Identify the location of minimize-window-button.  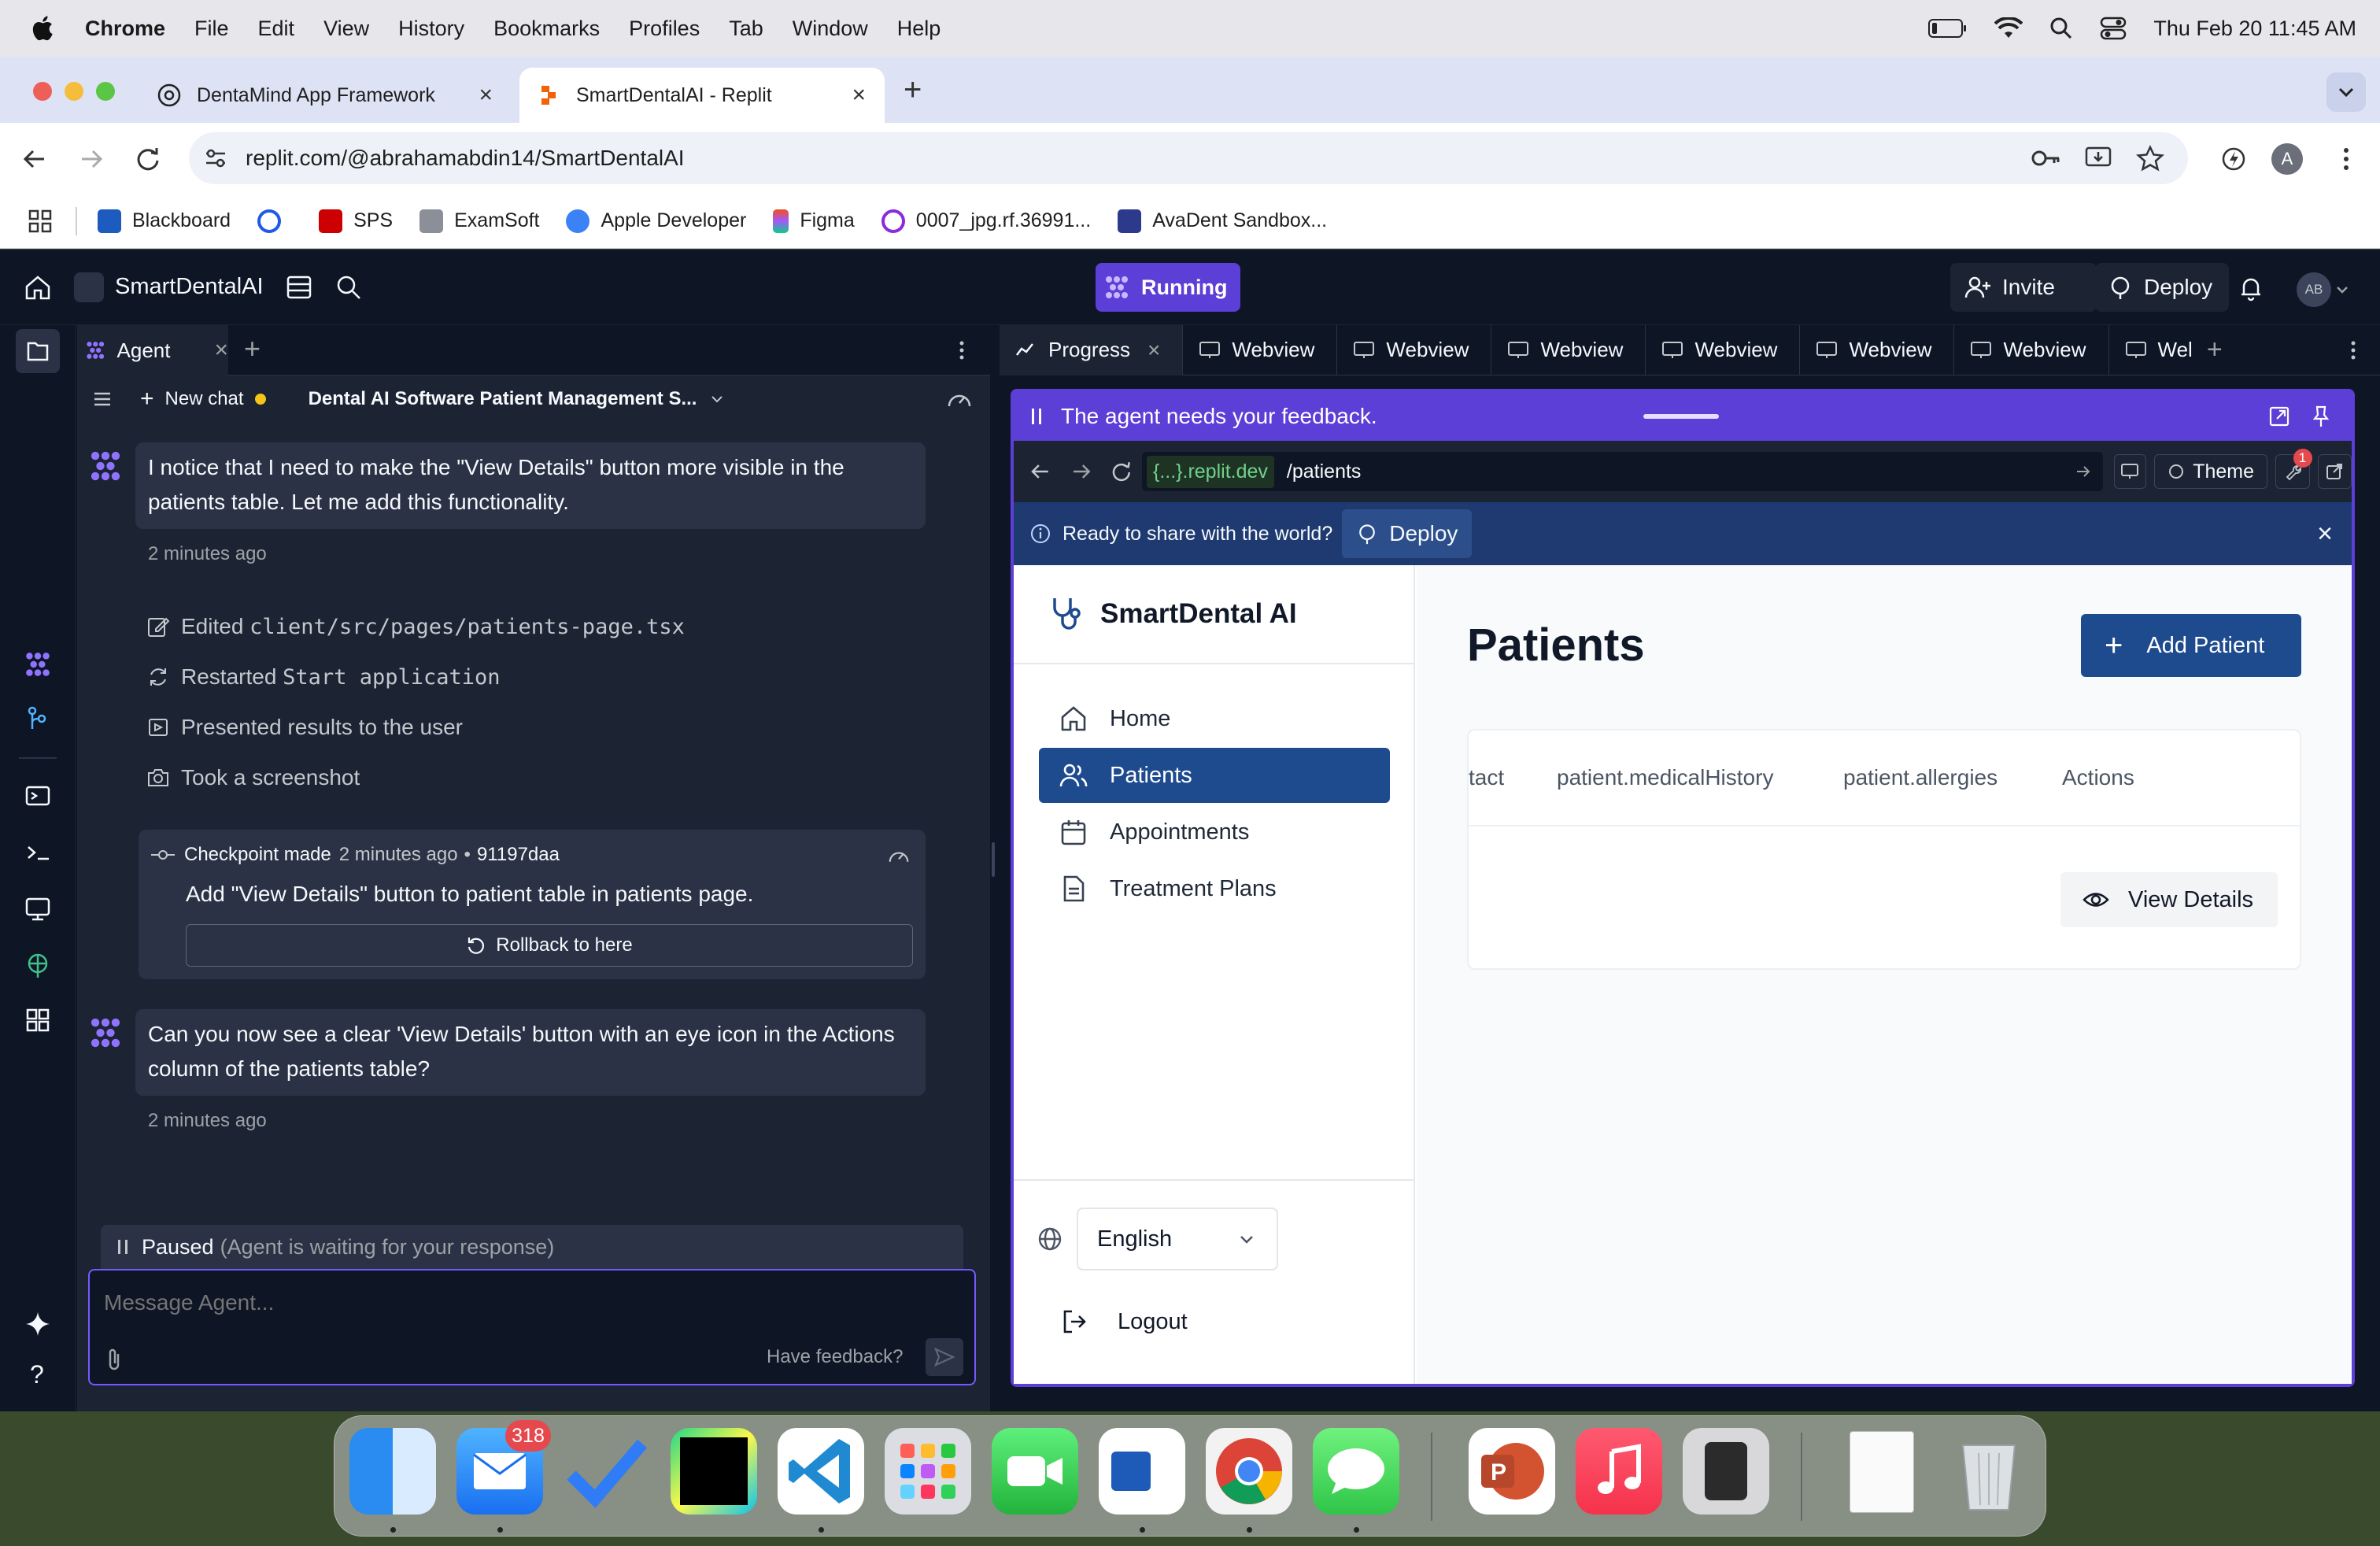
(74, 91).